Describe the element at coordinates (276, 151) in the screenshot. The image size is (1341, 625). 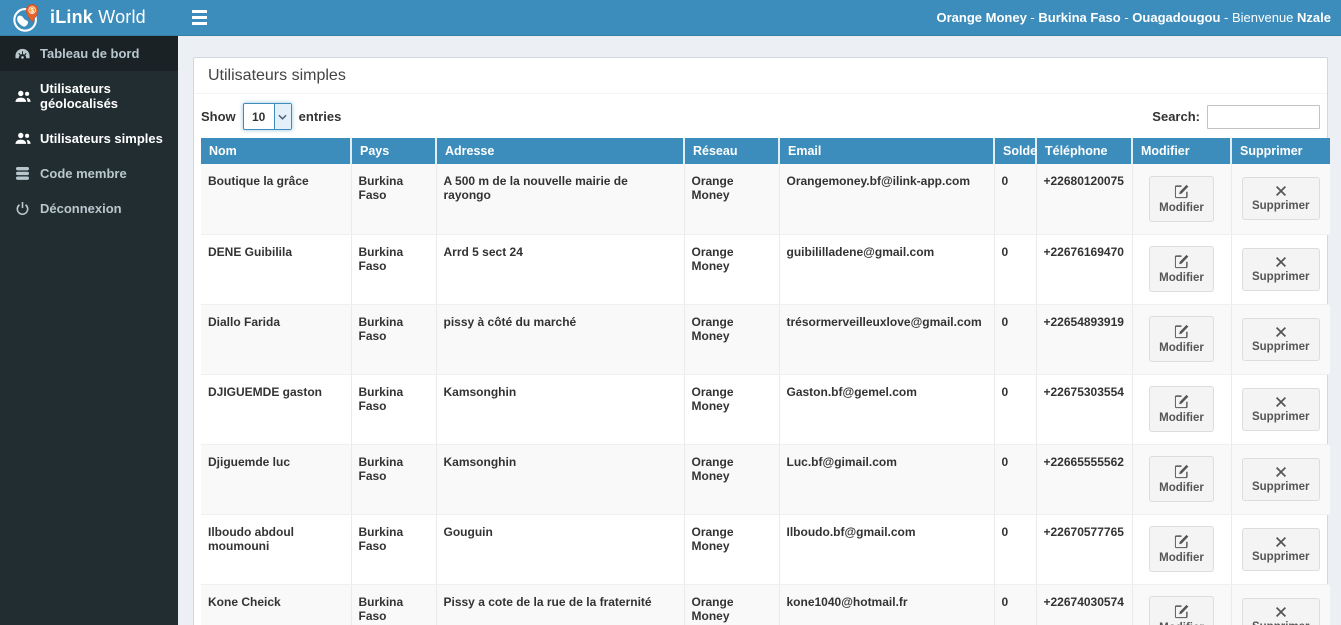
I see `column-header-nom: Nom` at that location.